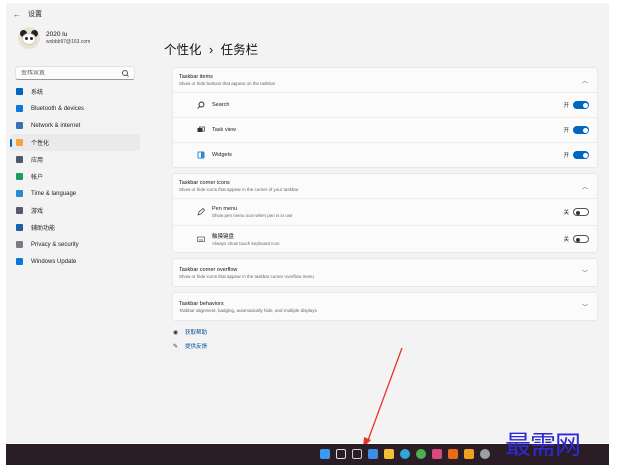 This screenshot has width=617, height=470. Describe the element at coordinates (389, 454) in the screenshot. I see `file-explorer-icon` at that location.